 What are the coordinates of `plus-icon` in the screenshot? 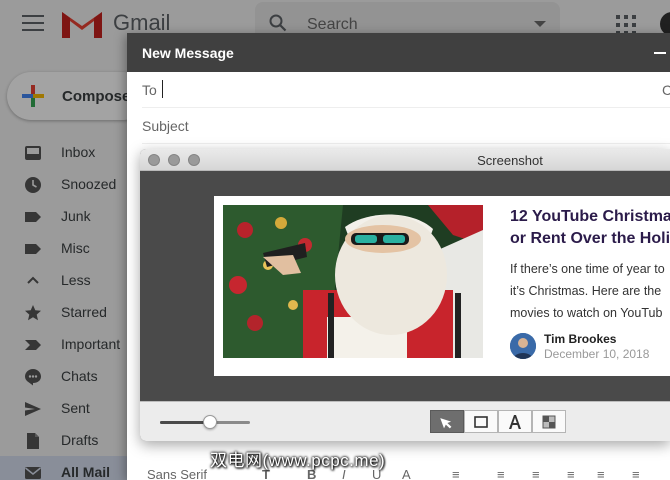 It's located at (33, 96).